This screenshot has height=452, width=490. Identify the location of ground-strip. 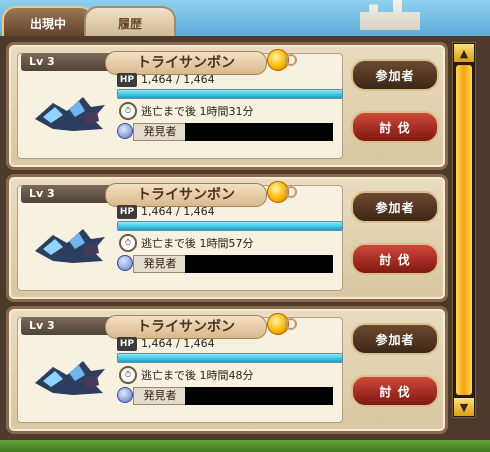
(245, 446).